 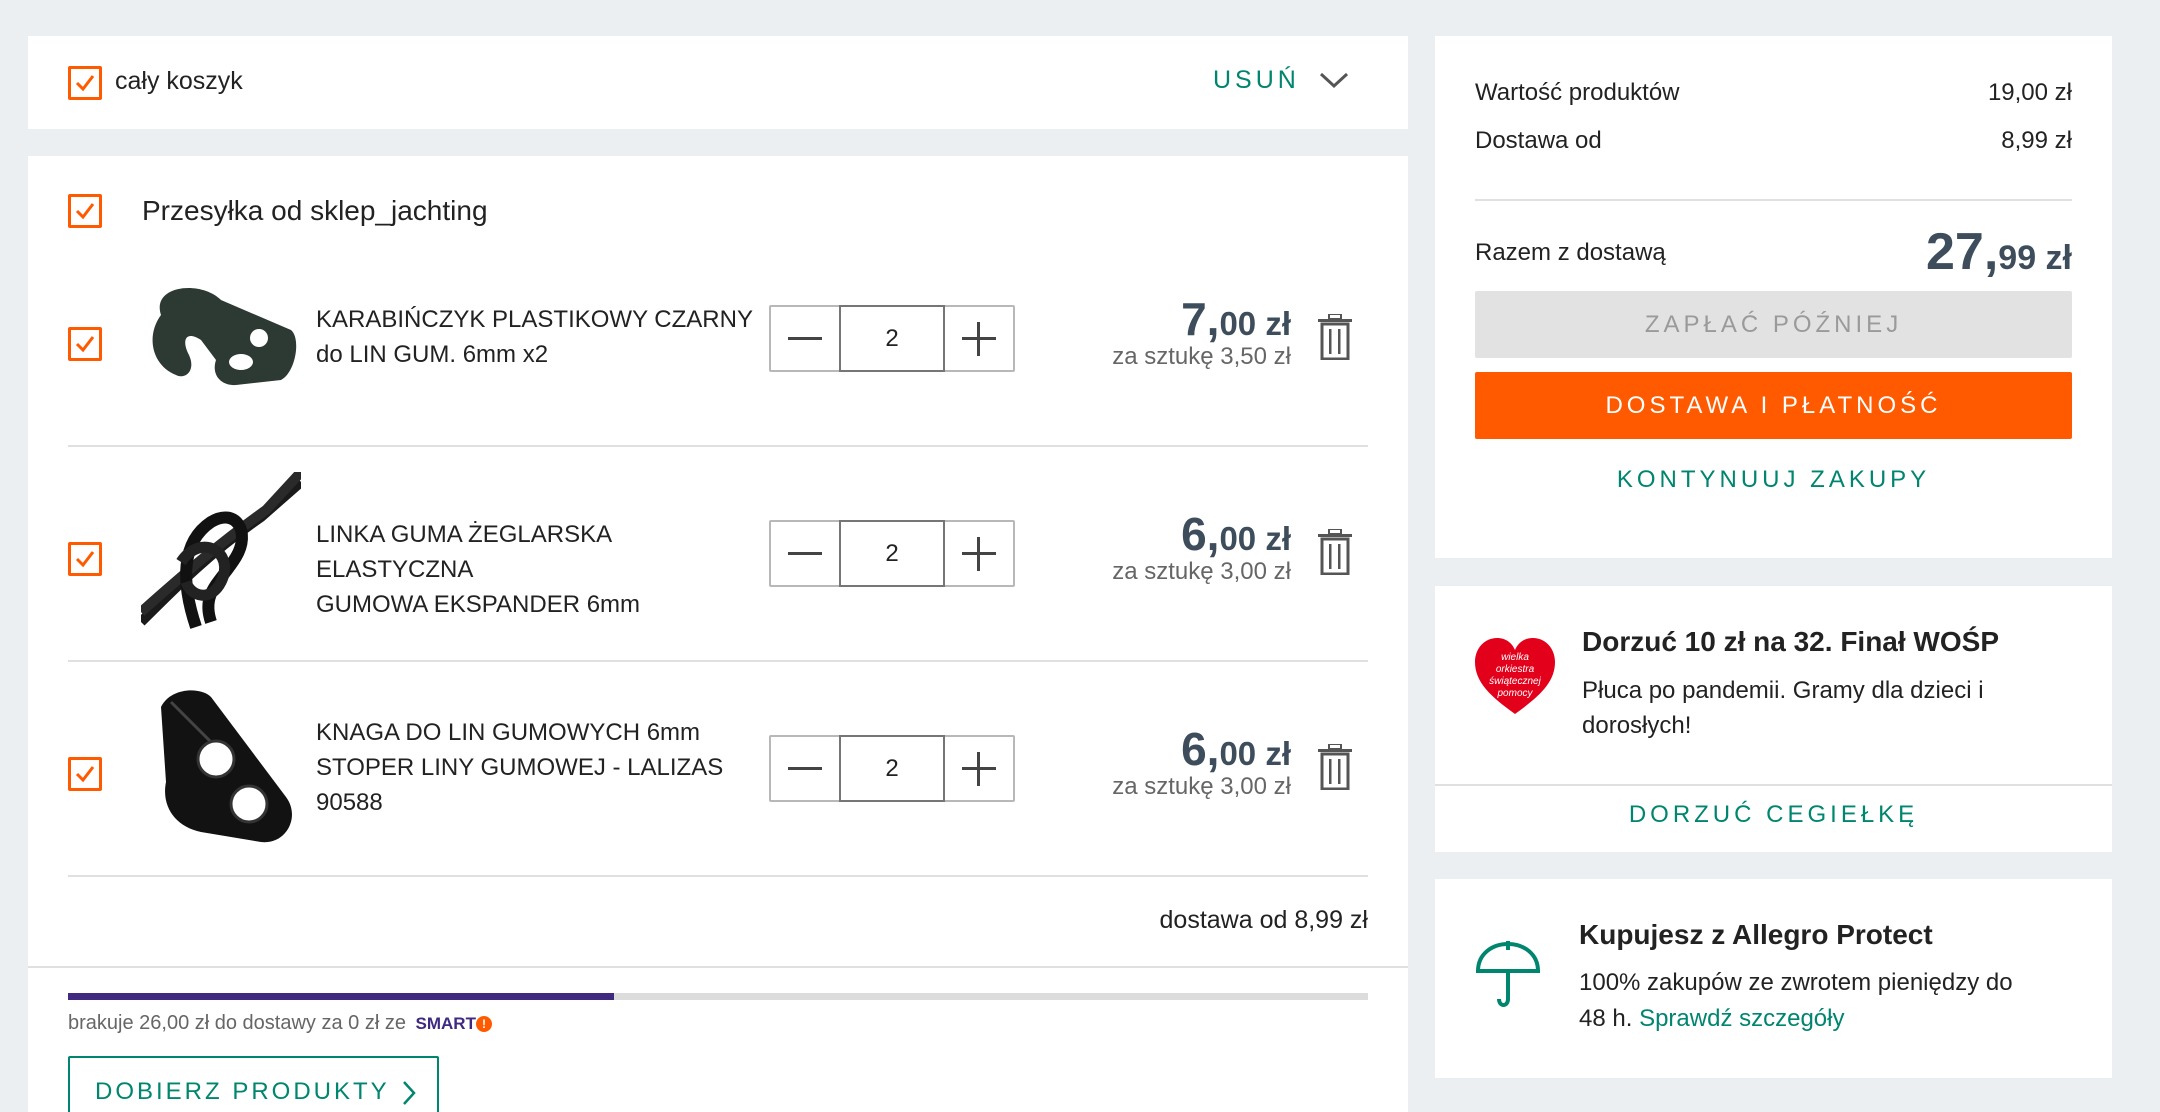 I want to click on products-value: 19,00 zł, so click(x=2029, y=92).